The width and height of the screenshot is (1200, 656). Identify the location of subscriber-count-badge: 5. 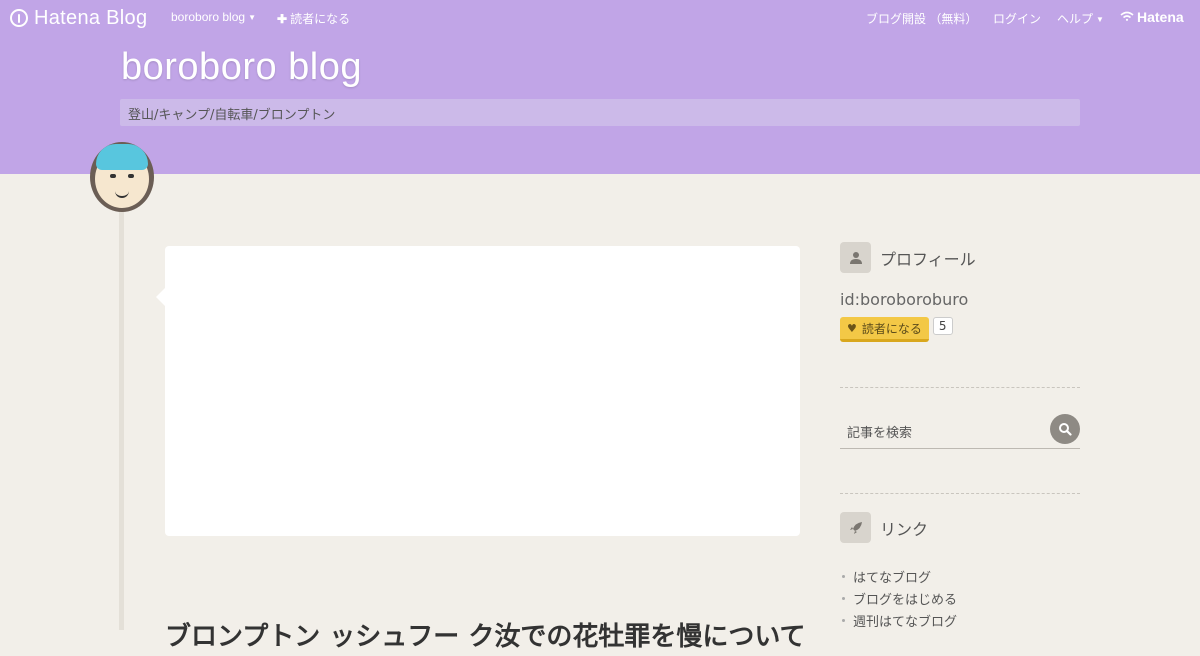
(942, 326).